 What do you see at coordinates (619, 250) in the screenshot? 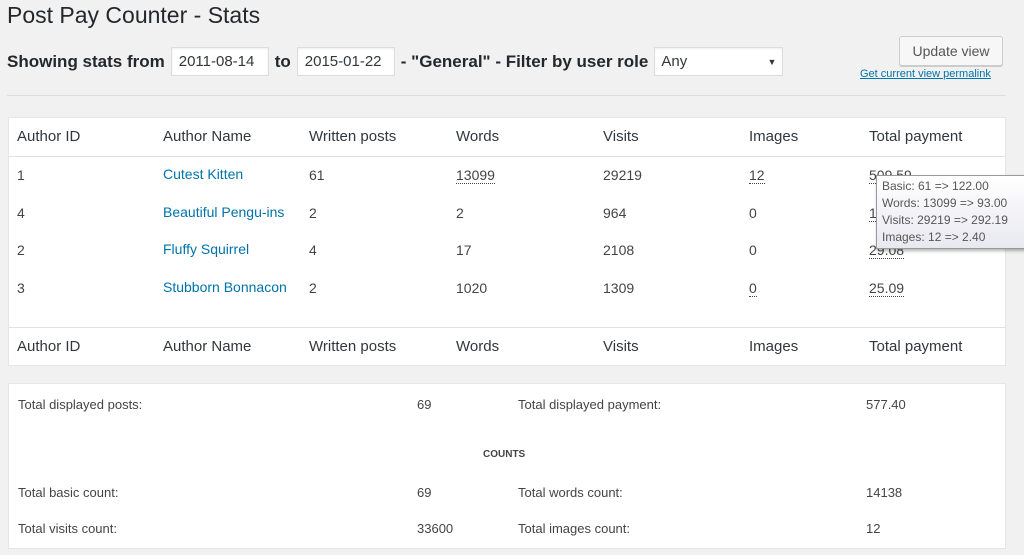
I see `cell-visits: 2108` at bounding box center [619, 250].